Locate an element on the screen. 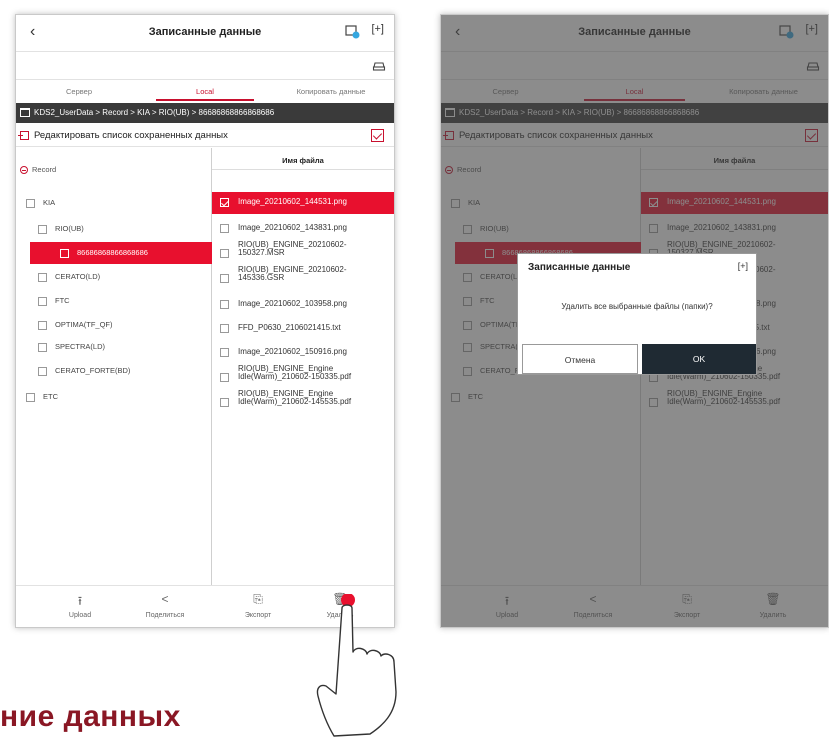 This screenshot has width=829, height=743. tree-node-spectra: SPECTRA(LD) is located at coordinates (114, 347).